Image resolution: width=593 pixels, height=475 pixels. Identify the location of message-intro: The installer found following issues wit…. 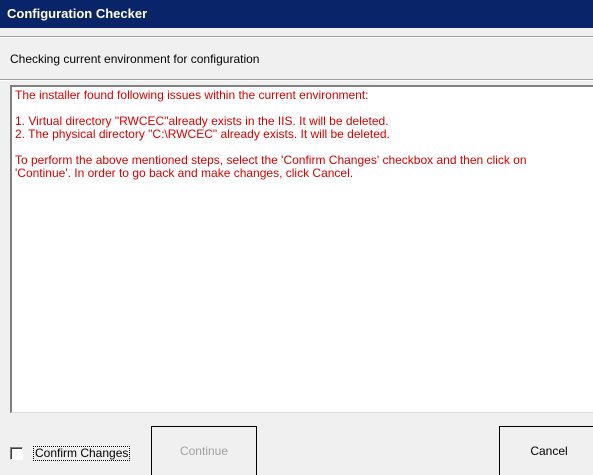
(192, 95).